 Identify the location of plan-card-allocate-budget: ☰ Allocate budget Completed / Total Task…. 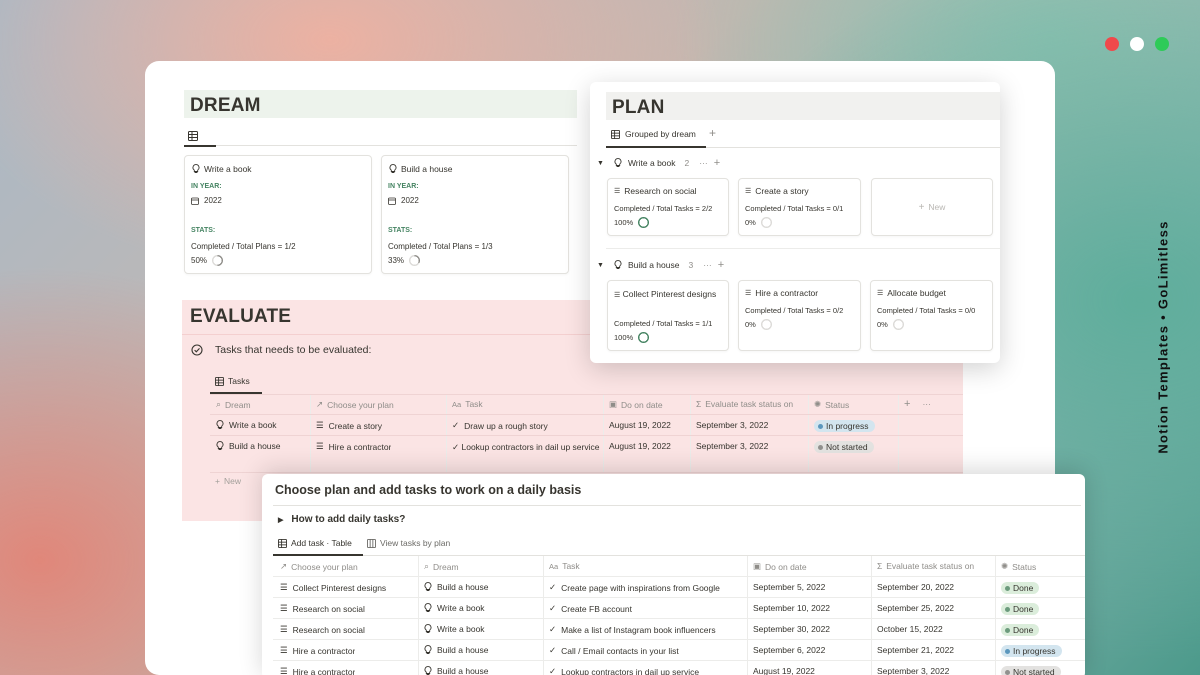
(931, 315).